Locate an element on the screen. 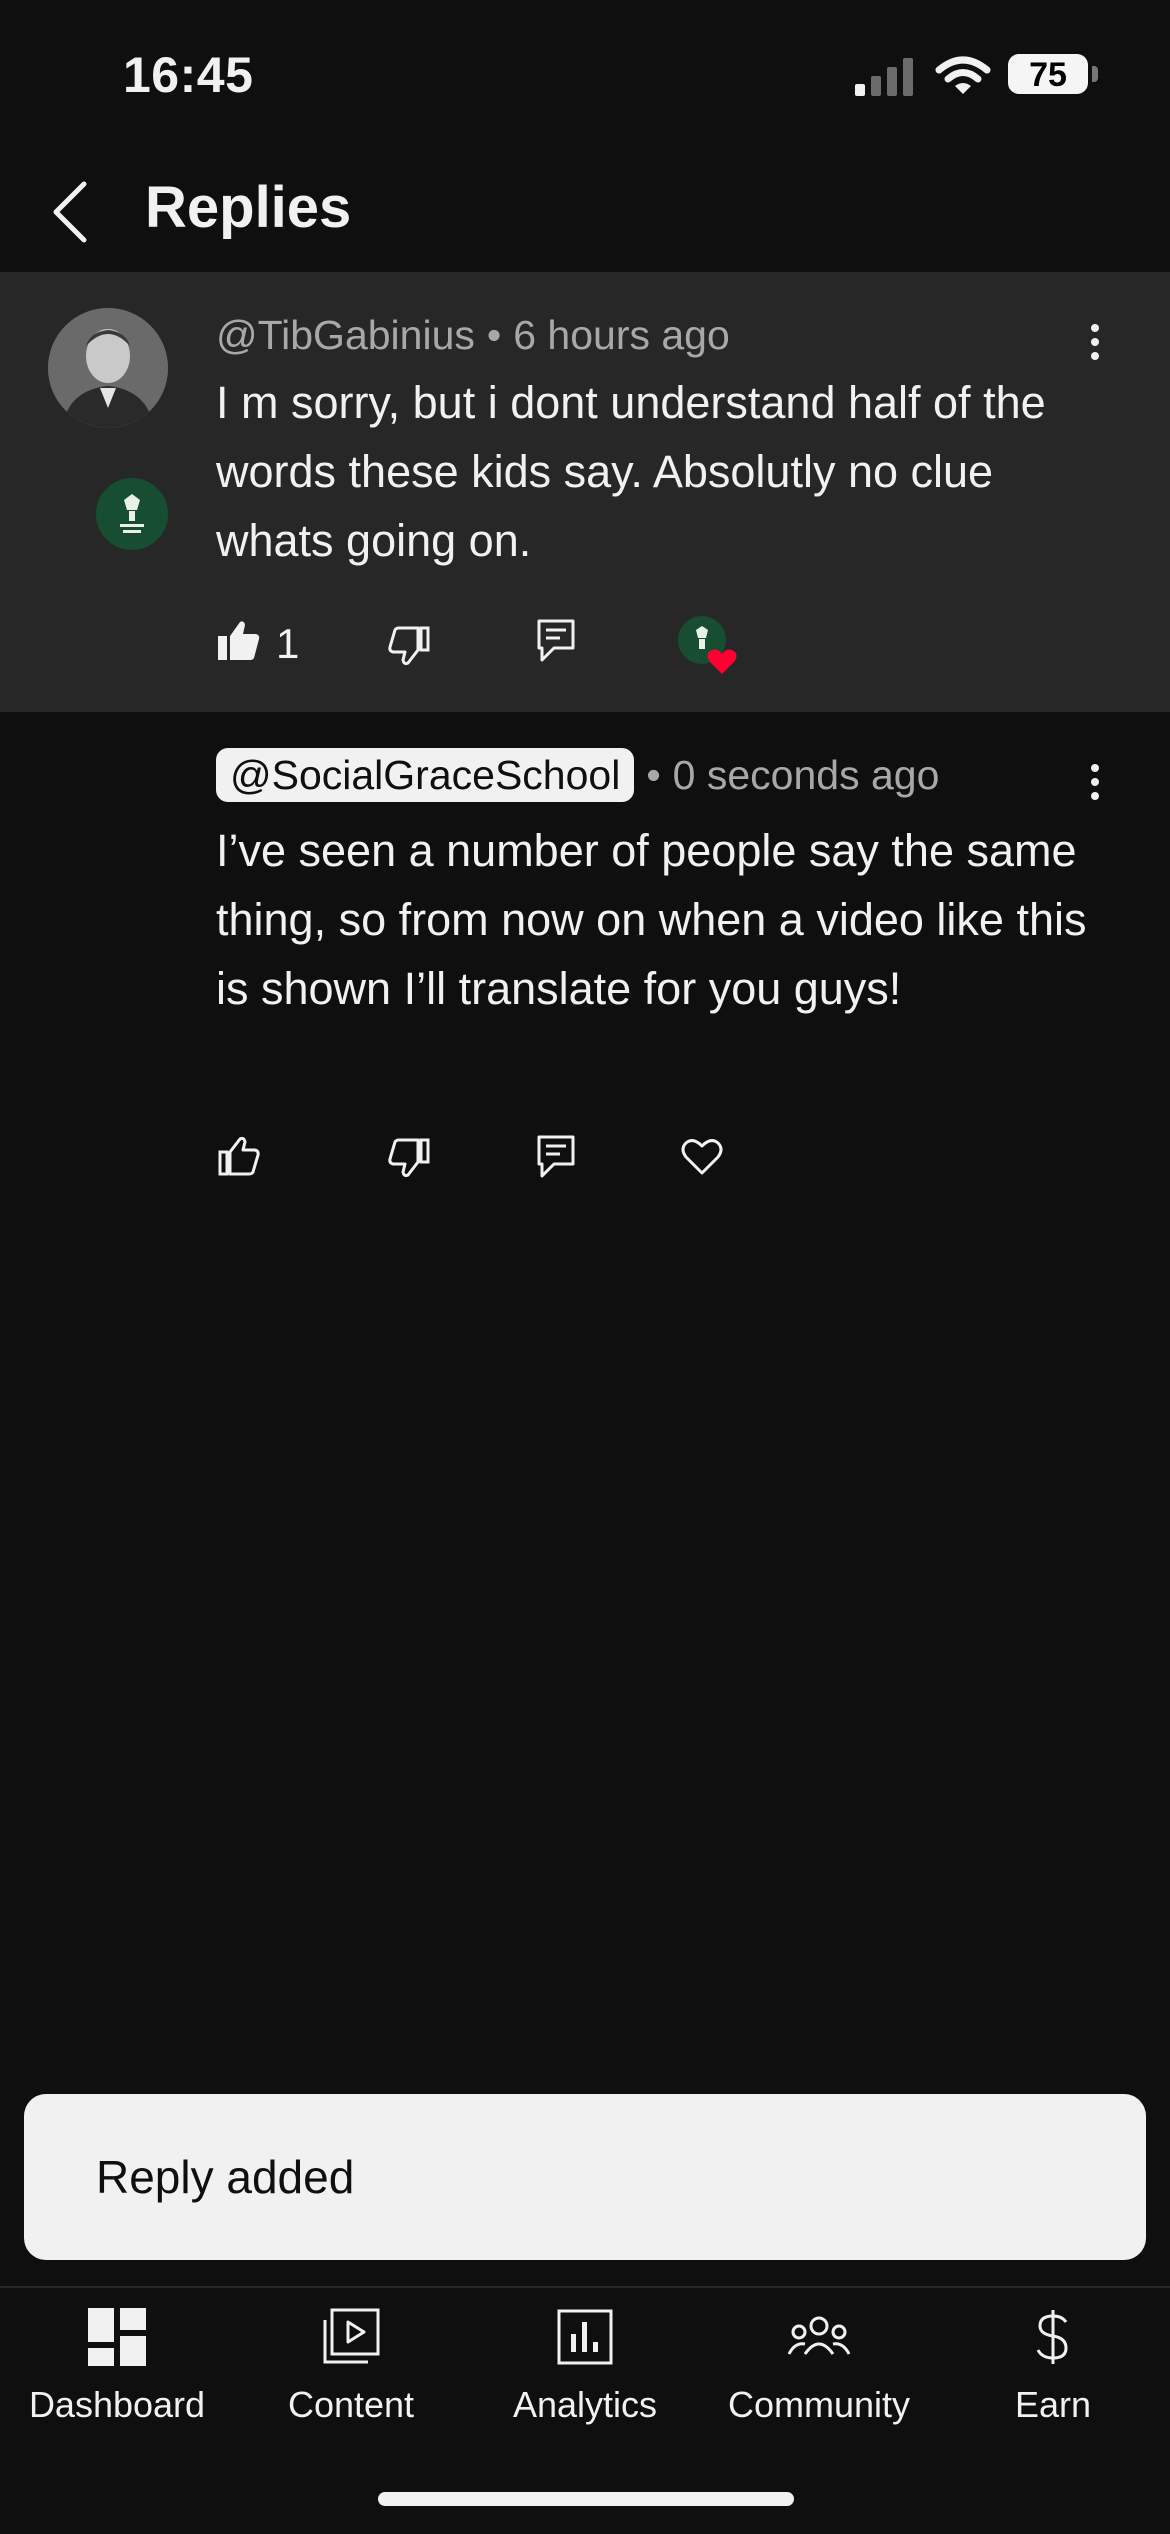  snackbar-toast: Reply added is located at coordinates (585, 2177).